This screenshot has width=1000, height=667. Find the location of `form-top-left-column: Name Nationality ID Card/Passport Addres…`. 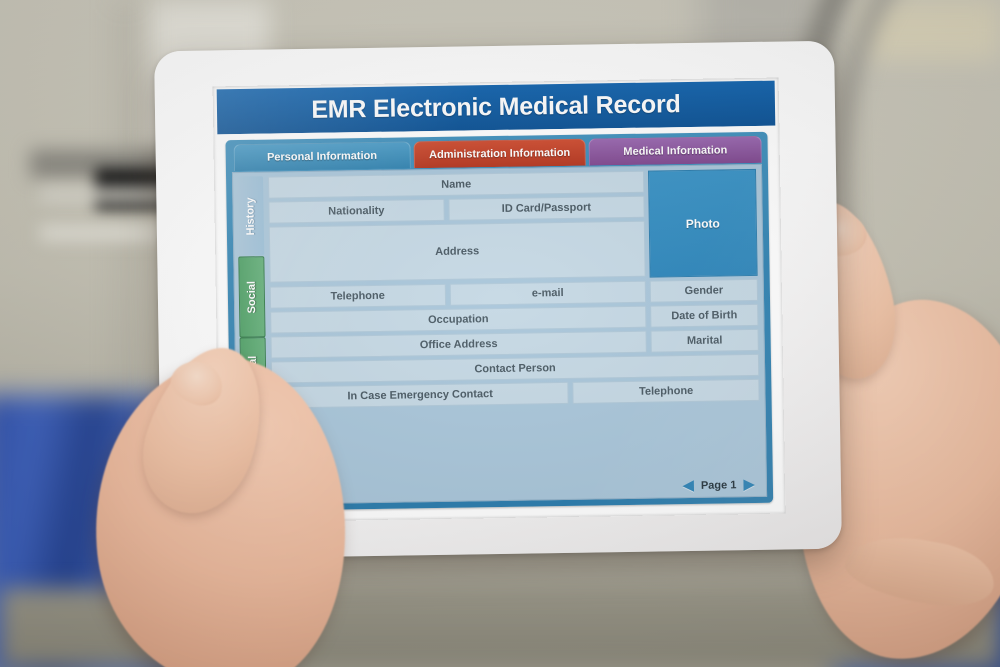

form-top-left-column: Name Nationality ID Card/Passport Addres… is located at coordinates (457, 227).